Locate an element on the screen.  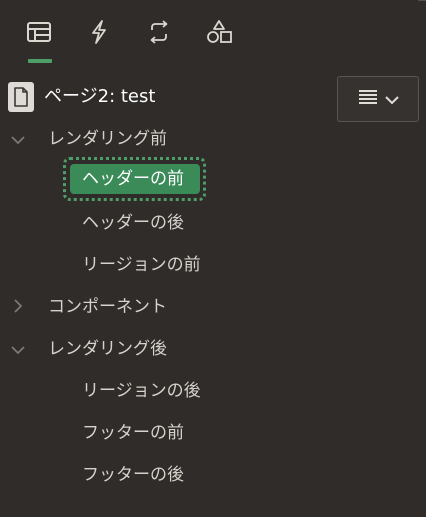
tree-node-label: ヘッダーの前 is located at coordinates (133, 179).